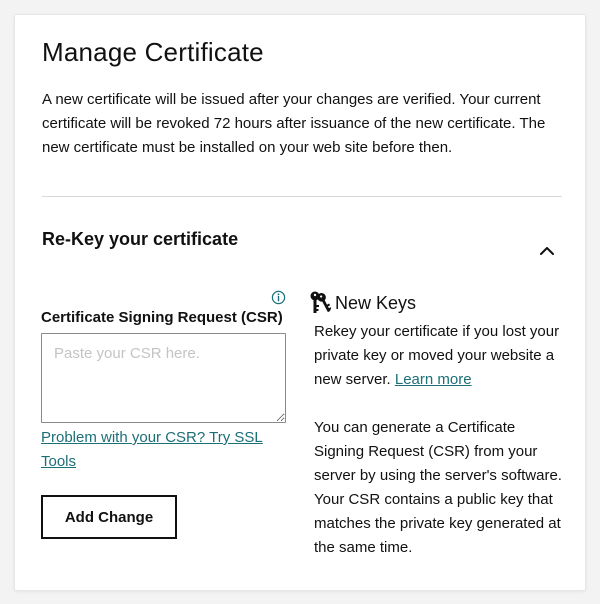 Image resolution: width=600 pixels, height=604 pixels. What do you see at coordinates (163, 378) in the screenshot?
I see `csr-input` at bounding box center [163, 378].